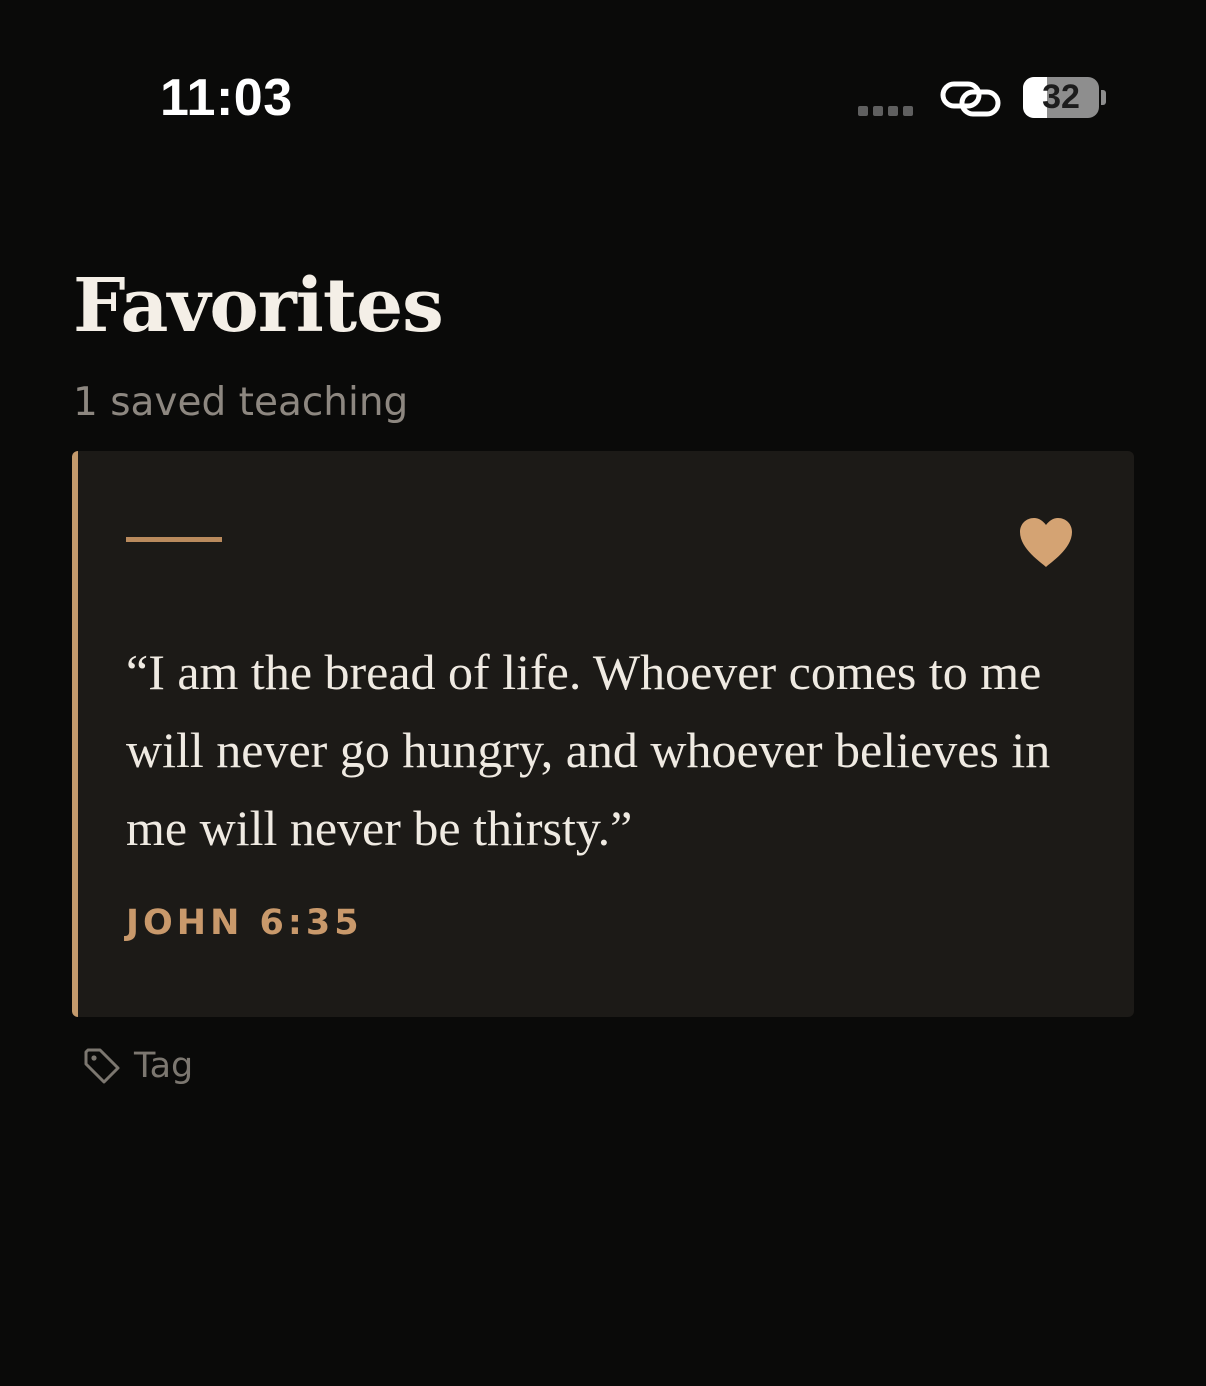  Describe the element at coordinates (244, 923) in the screenshot. I see `verse-reference: JOHN 6:35` at that location.